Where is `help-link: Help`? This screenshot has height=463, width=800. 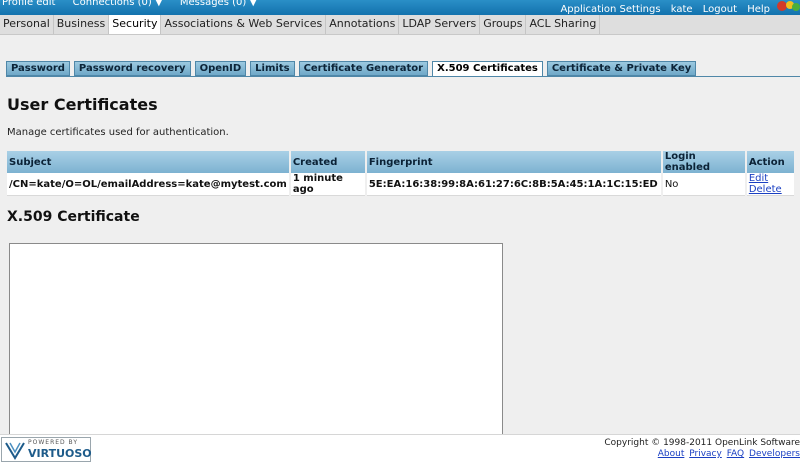
help-link: Help is located at coordinates (758, 9).